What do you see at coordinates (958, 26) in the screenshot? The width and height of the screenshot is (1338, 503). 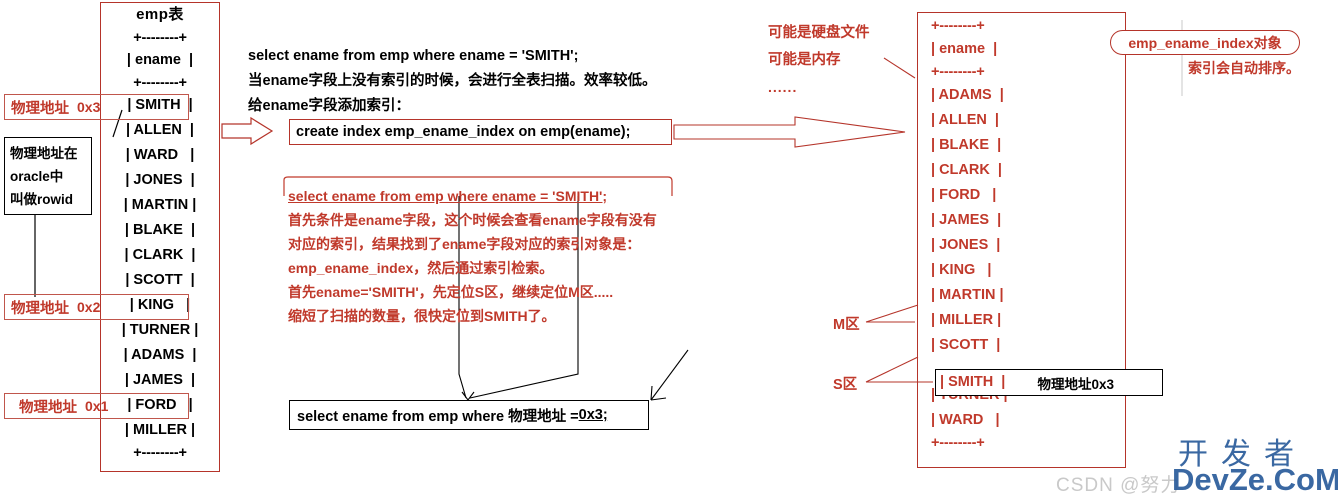 I see `index-table-rule-top: +--------+` at bounding box center [958, 26].